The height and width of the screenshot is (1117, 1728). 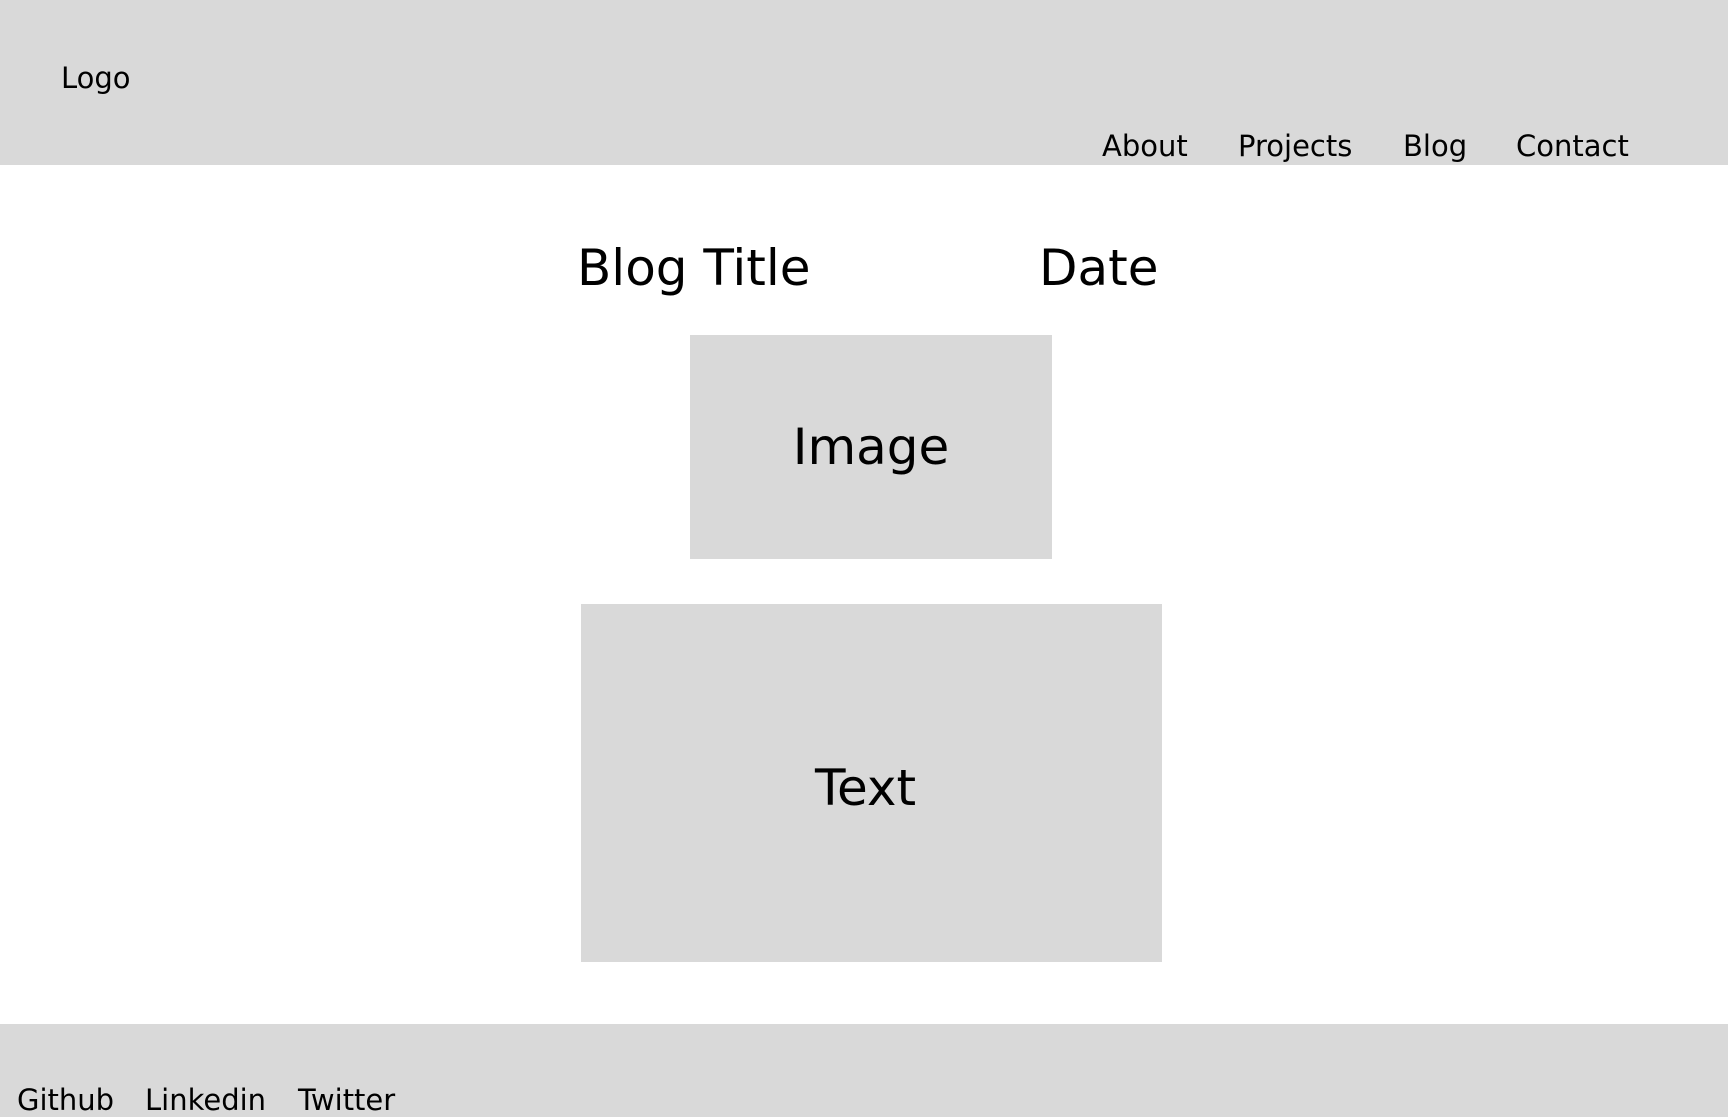 What do you see at coordinates (865, 788) in the screenshot?
I see `text-label: Text` at bounding box center [865, 788].